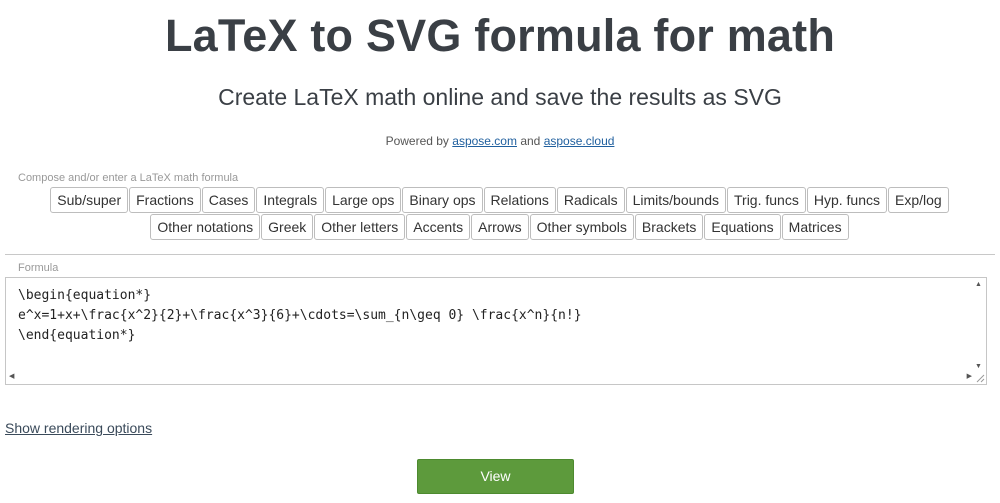 The image size is (1000, 503). I want to click on aspose-com-link: aspose.com, so click(484, 141).